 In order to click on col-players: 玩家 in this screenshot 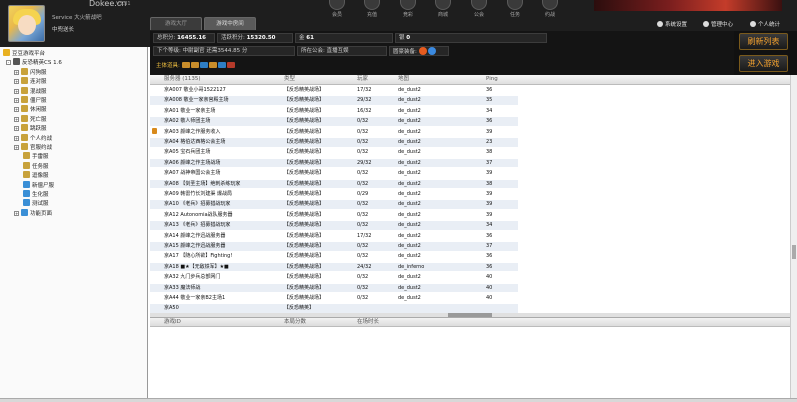, I will do `click(362, 79)`.